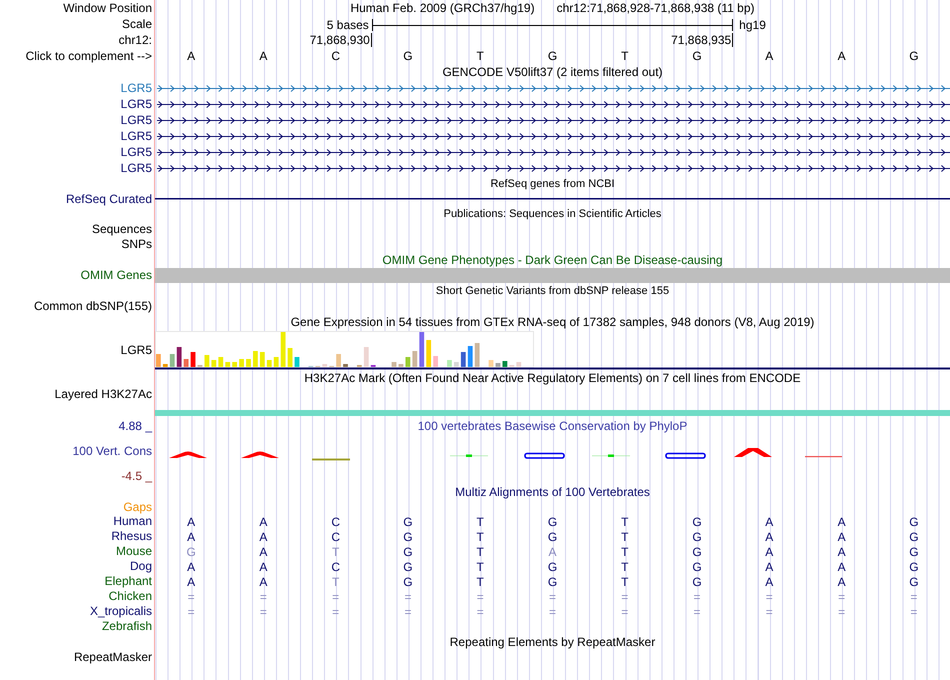 Image resolution: width=950 pixels, height=680 pixels. I want to click on scale-text: 5 bases, so click(348, 25).